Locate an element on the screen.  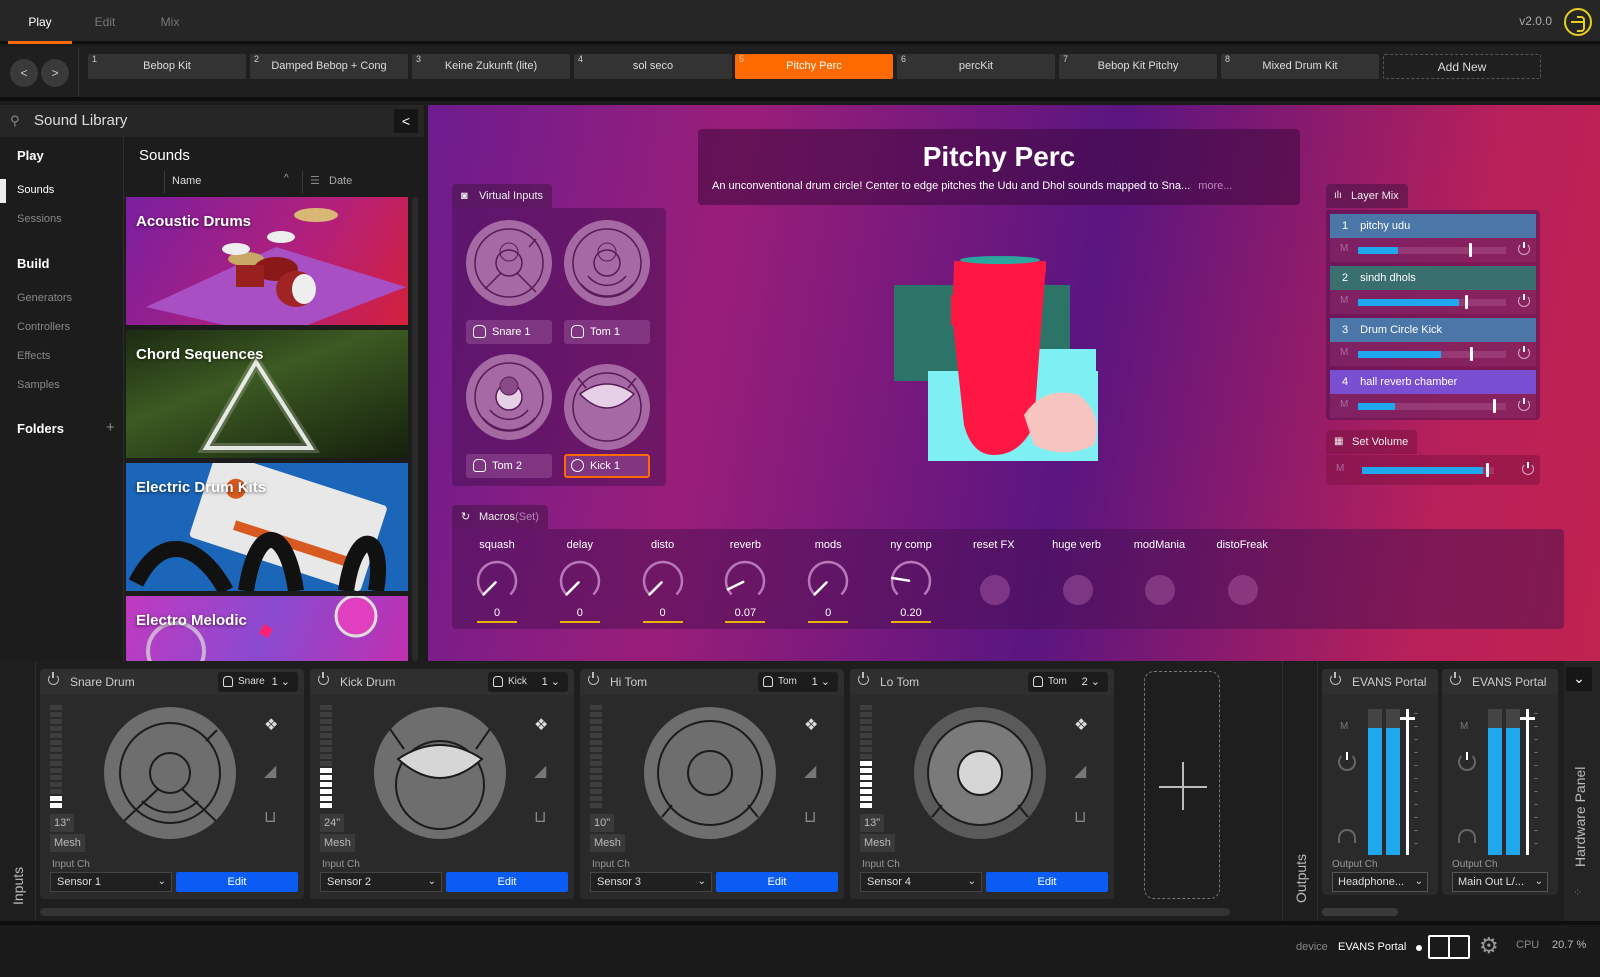
channel-name: Lo Tom is located at coordinates (899, 682).